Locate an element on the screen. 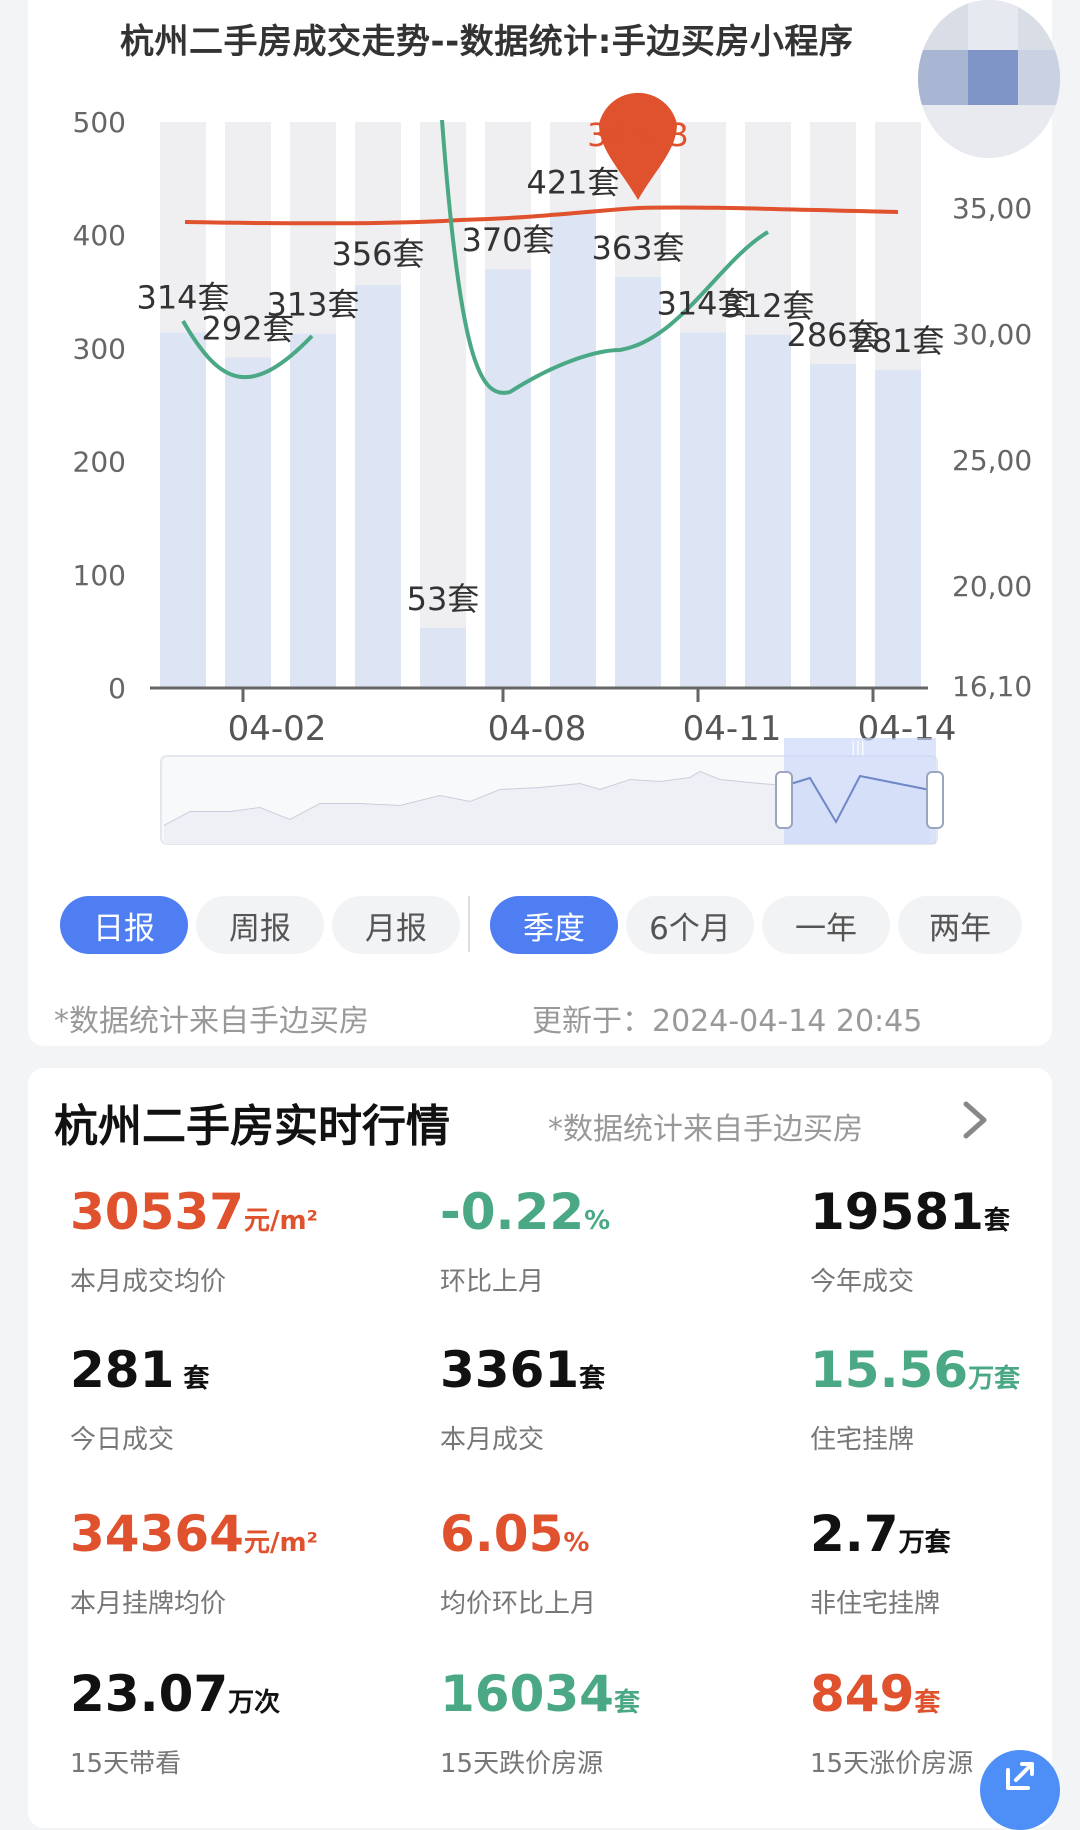 Image resolution: width=1080 pixels, height=1830 pixels. tab-two-years: 两年 is located at coordinates (960, 925).